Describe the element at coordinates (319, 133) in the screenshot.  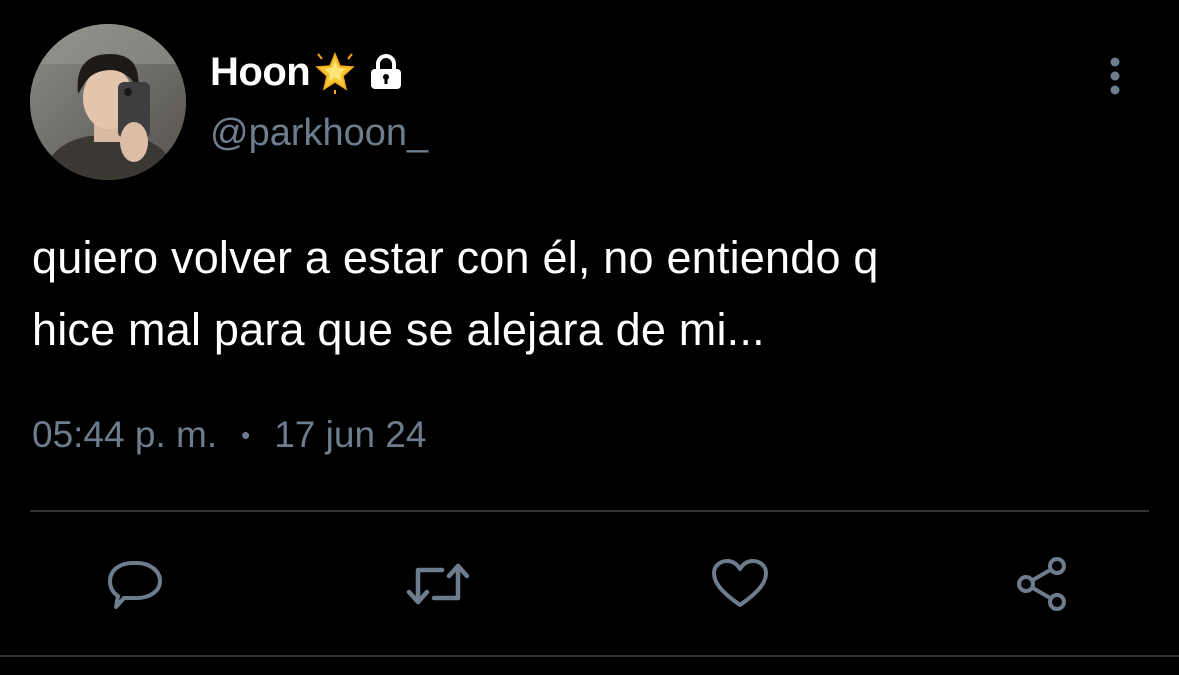
I see `user-handle: @parkhoon_` at that location.